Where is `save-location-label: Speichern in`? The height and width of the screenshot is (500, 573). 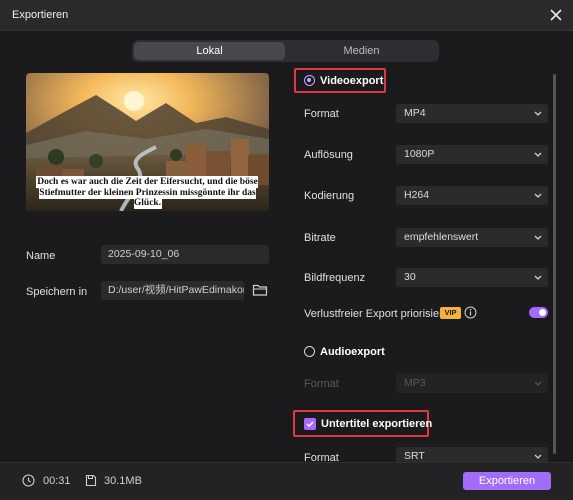 save-location-label: Speichern in is located at coordinates (57, 292).